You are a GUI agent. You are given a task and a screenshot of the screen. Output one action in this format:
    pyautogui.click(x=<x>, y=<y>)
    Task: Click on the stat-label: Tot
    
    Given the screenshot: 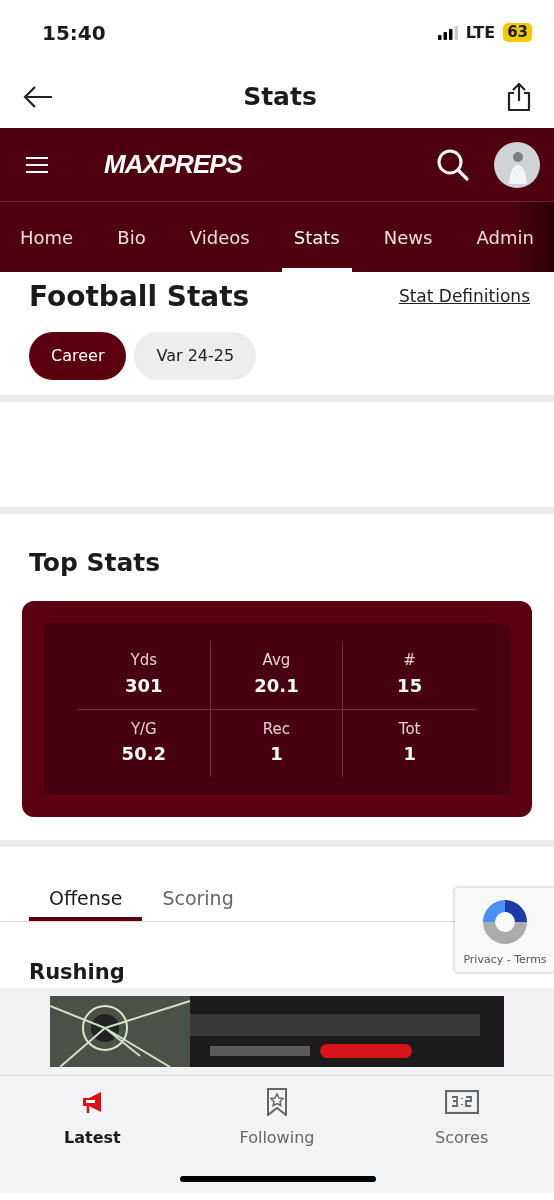 What is the action you would take?
    pyautogui.click(x=409, y=729)
    